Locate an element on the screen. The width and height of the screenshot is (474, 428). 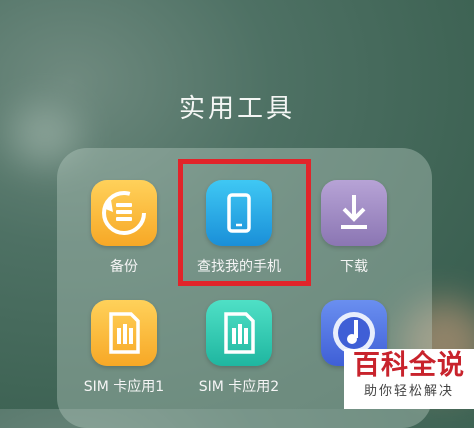
app-sim-1: SIM 卡应用1 is located at coordinates (124, 348).